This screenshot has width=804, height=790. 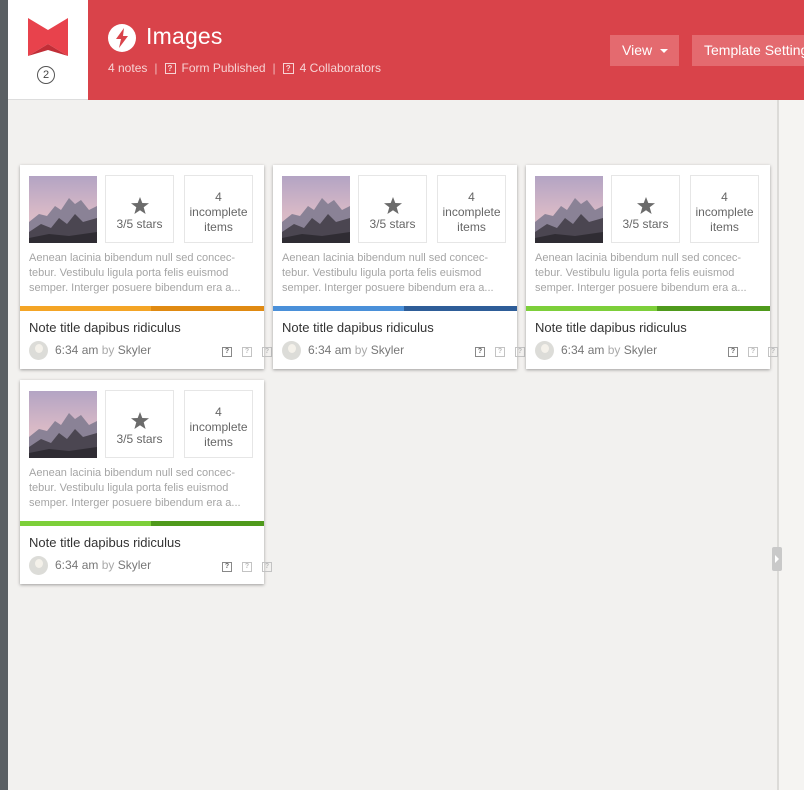 I want to click on template-settings-button: Template Settings, so click(x=748, y=50).